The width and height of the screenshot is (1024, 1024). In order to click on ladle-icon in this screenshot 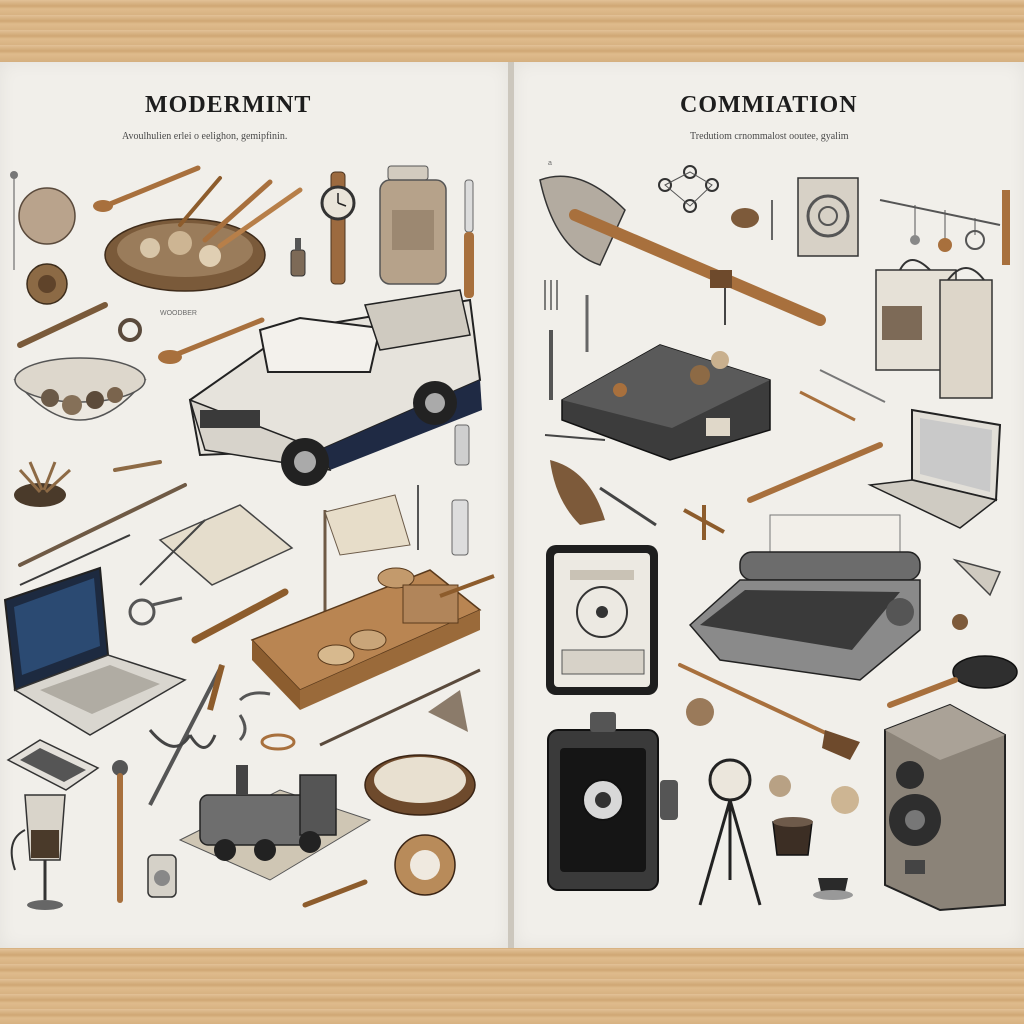, I will do `click(952, 681)`.